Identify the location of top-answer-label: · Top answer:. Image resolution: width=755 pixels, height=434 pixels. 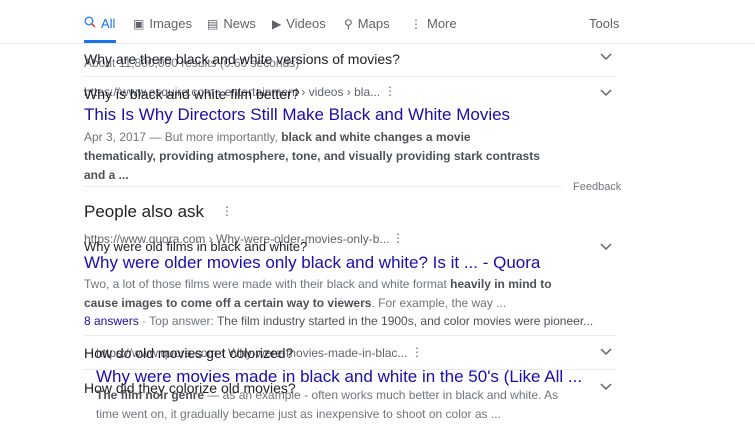
(177, 321).